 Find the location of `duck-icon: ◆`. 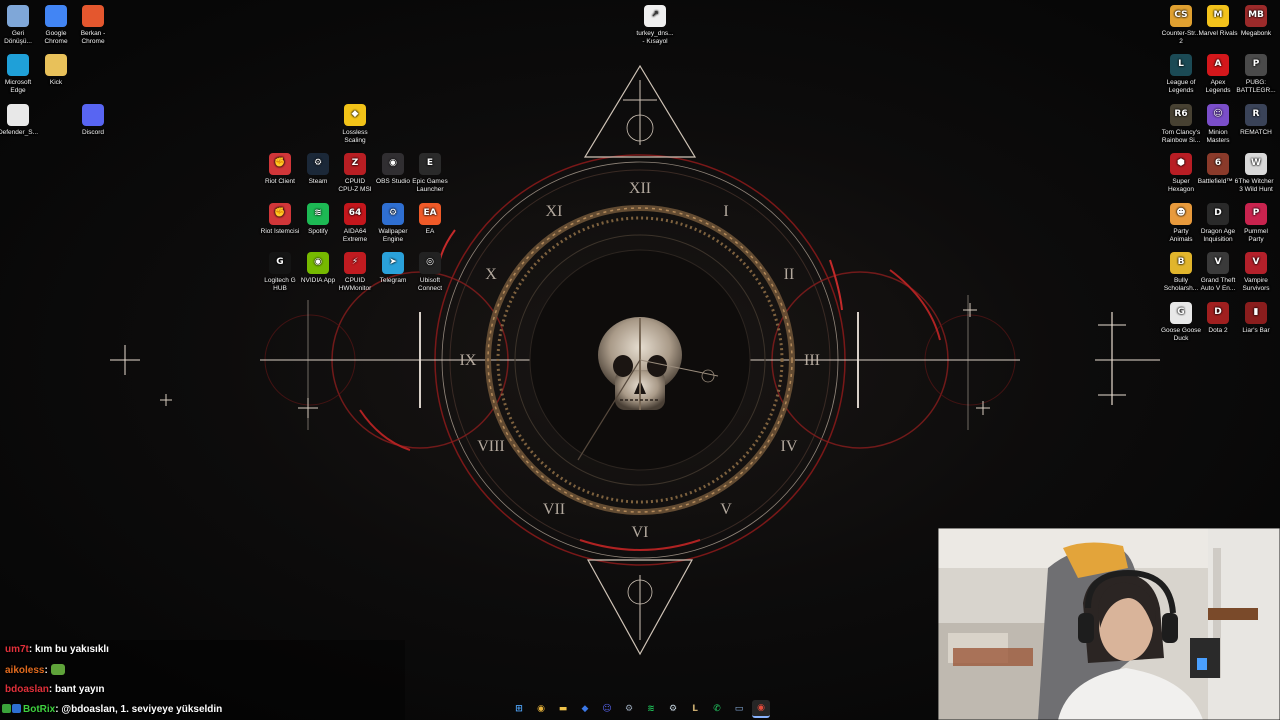

duck-icon: ◆ is located at coordinates (355, 115).